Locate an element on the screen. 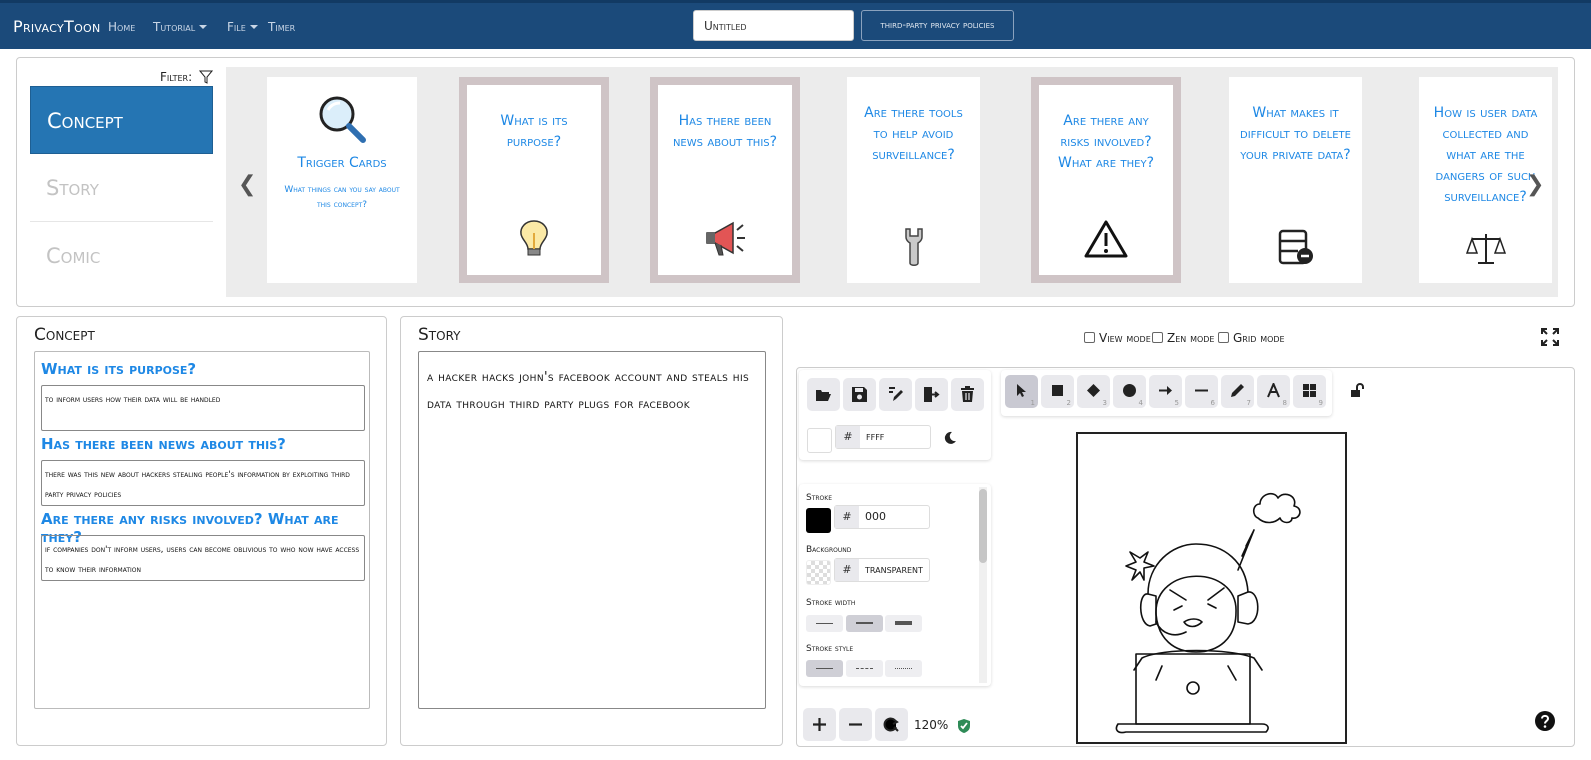 The image size is (1591, 760). background-hex: transparent is located at coordinates (894, 569).